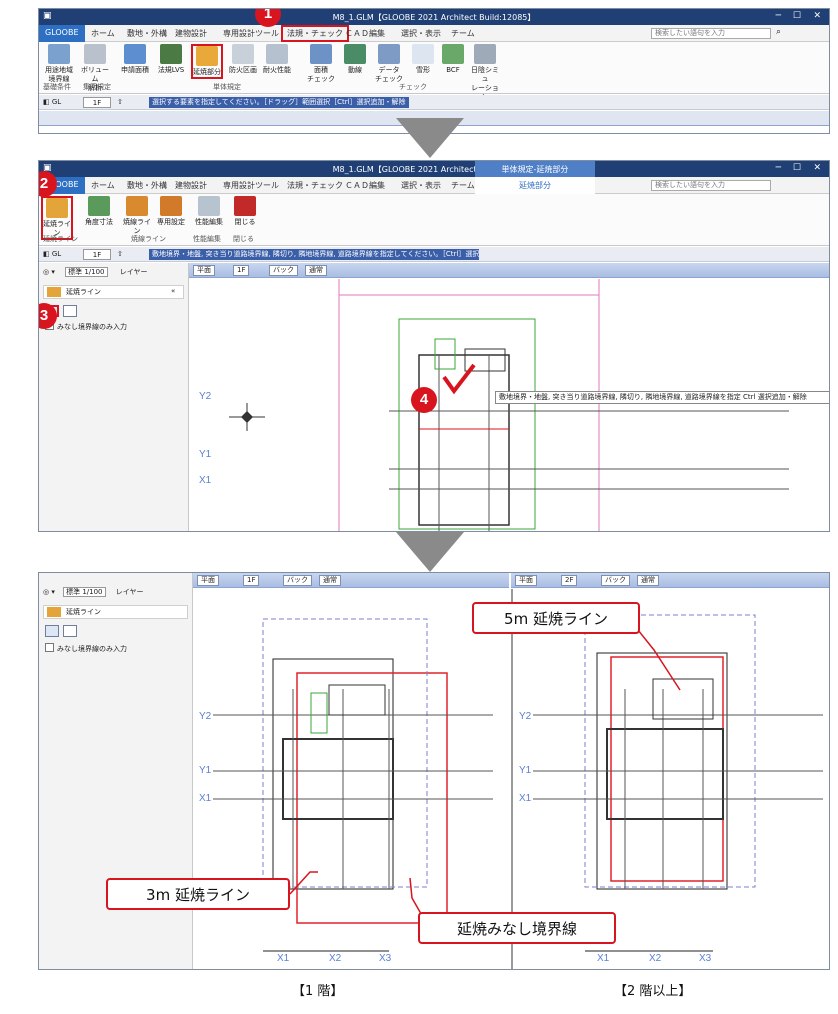 This screenshot has width=838, height=1014. What do you see at coordinates (318, 991) in the screenshot?
I see `caption-first-floor: 【1 階】` at bounding box center [318, 991].